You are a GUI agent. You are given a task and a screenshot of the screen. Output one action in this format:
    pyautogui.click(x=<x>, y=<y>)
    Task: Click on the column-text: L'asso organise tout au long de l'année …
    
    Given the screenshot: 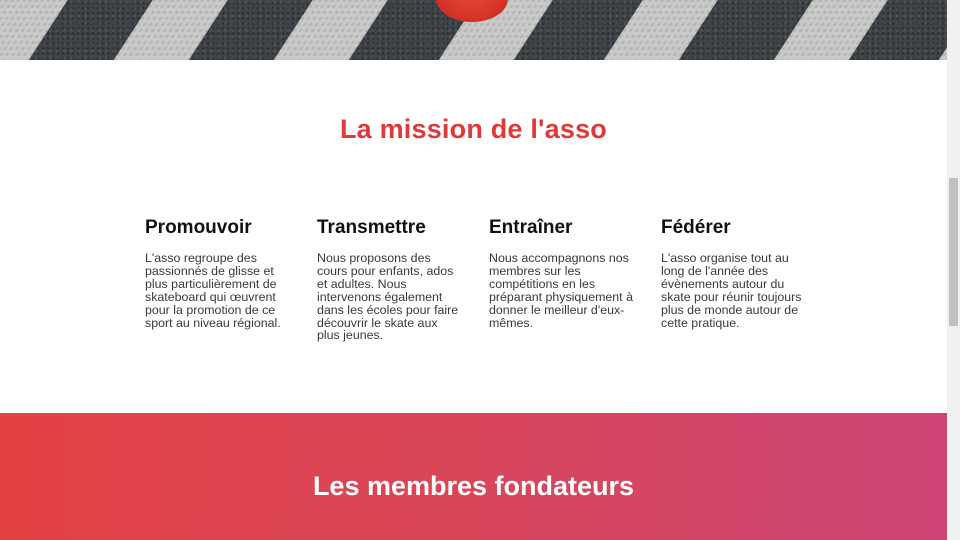 What is the action you would take?
    pyautogui.click(x=731, y=290)
    